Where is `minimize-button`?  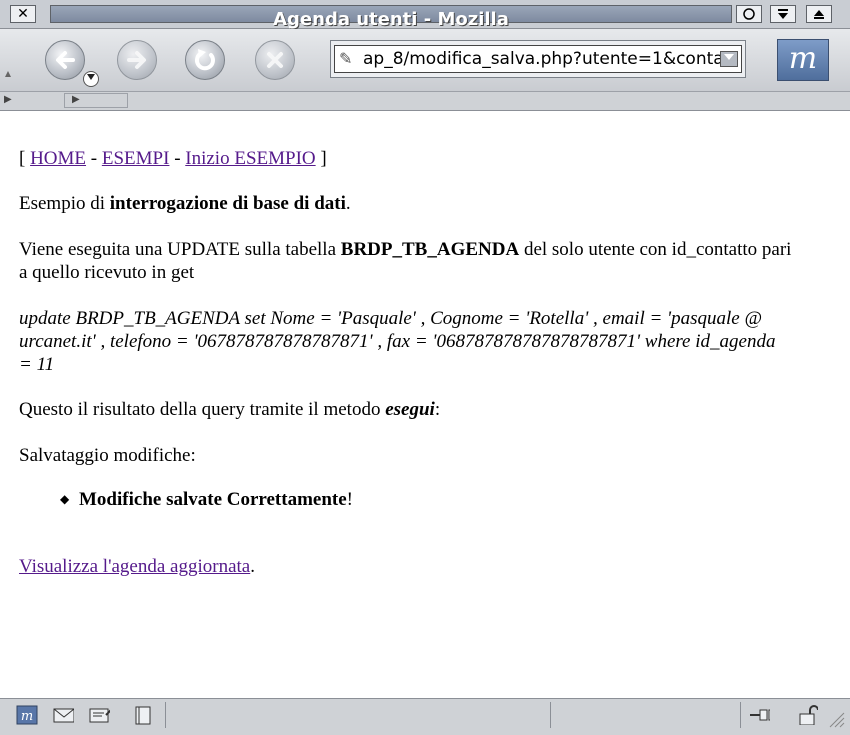 minimize-button is located at coordinates (749, 14).